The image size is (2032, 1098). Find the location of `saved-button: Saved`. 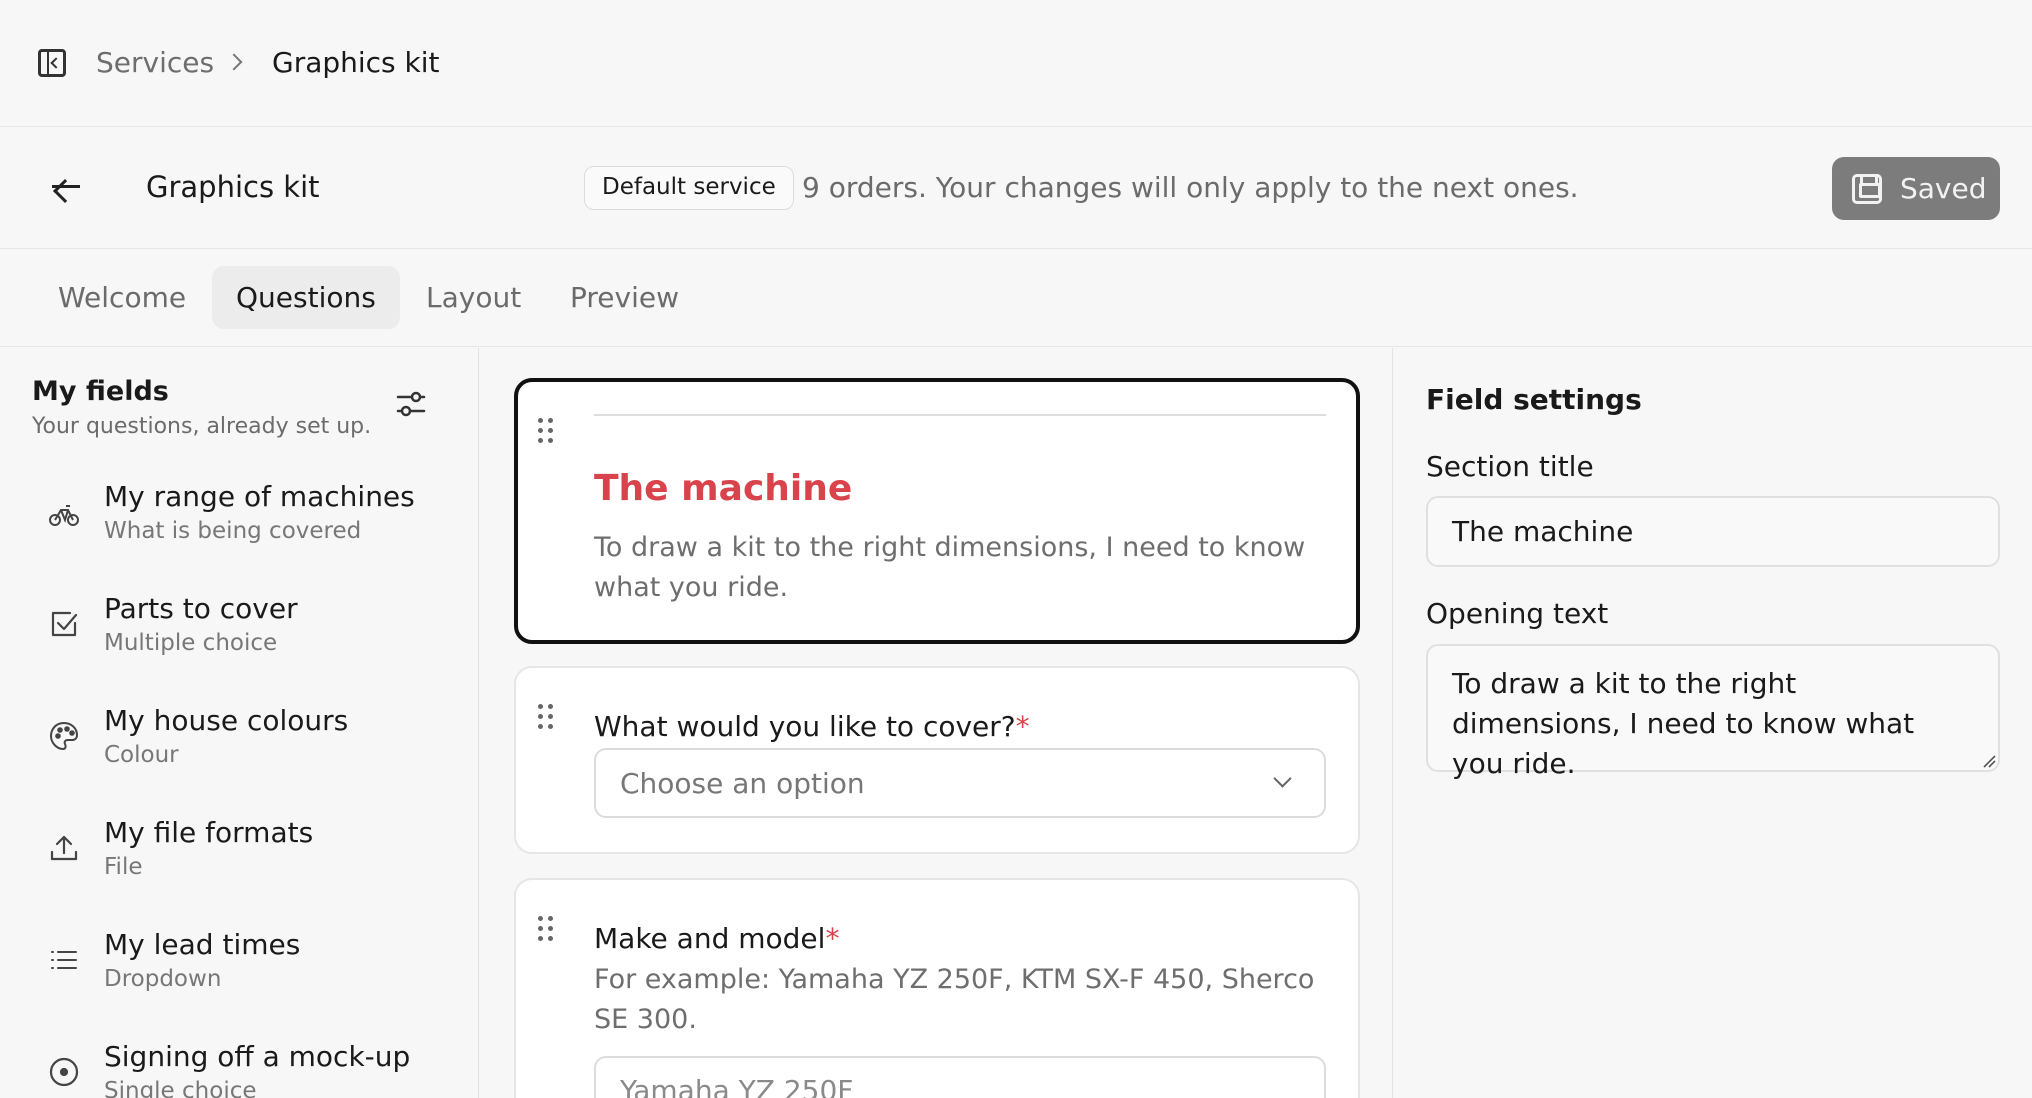

saved-button: Saved is located at coordinates (1916, 188).